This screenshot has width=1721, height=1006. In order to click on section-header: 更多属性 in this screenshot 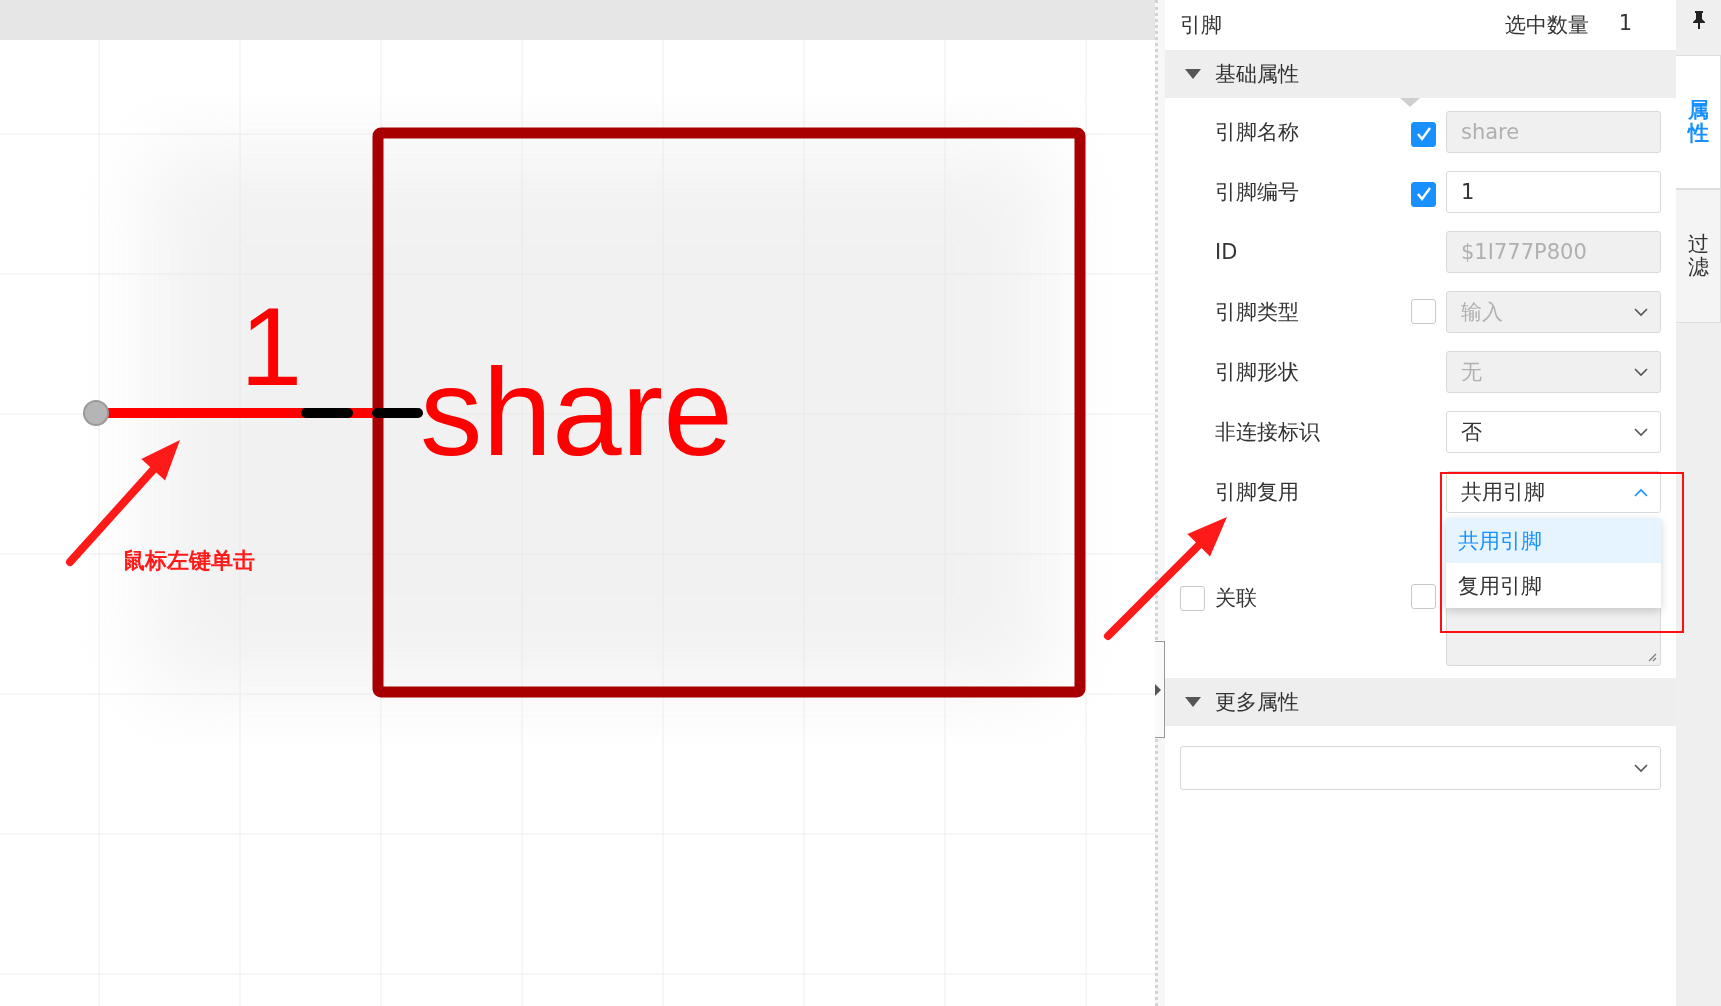, I will do `click(1420, 702)`.